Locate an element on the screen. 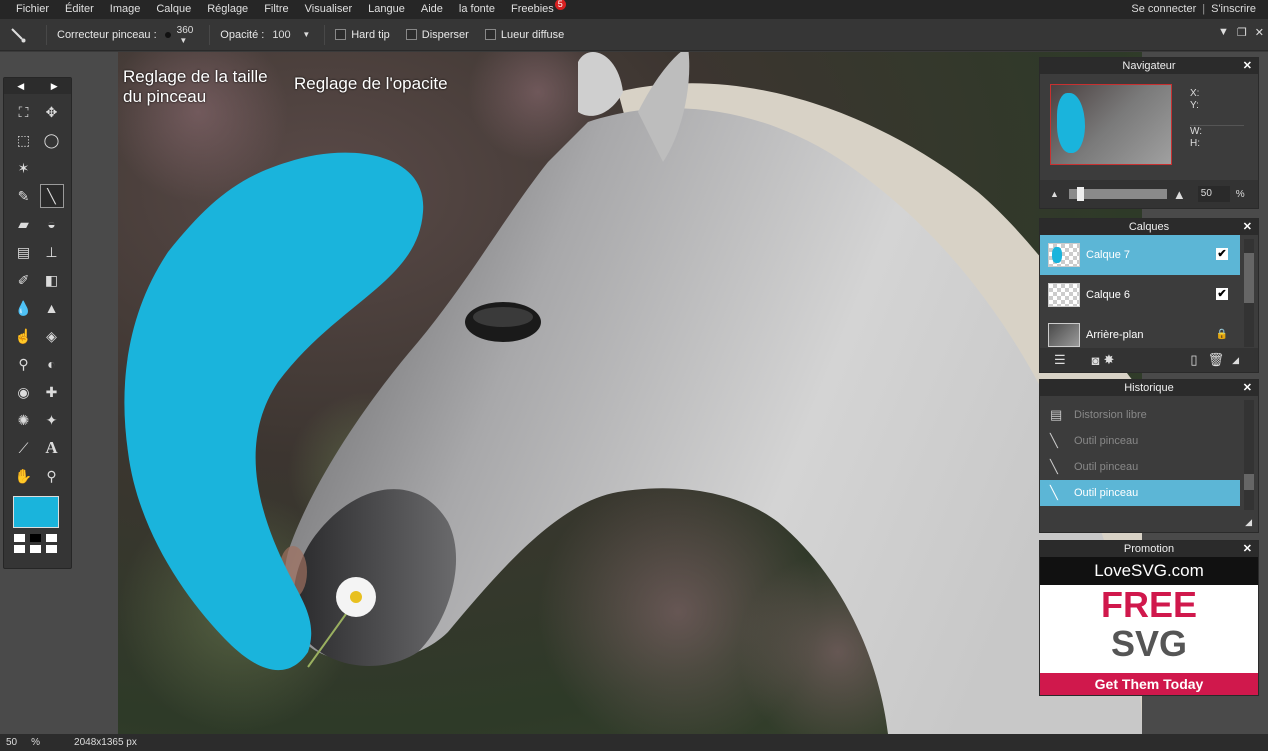 Image resolution: width=1268 pixels, height=751 pixels. chevron-down-icon: ▼ is located at coordinates (306, 34).